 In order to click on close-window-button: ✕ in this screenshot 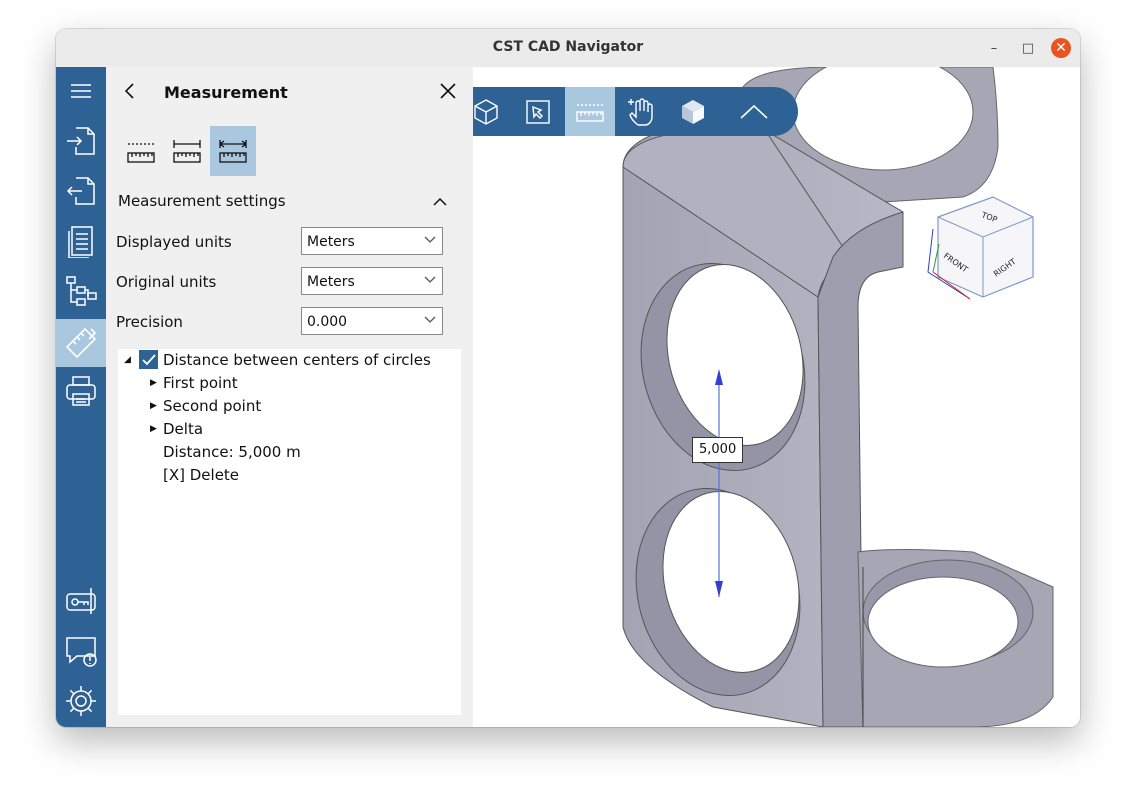, I will do `click(1061, 48)`.